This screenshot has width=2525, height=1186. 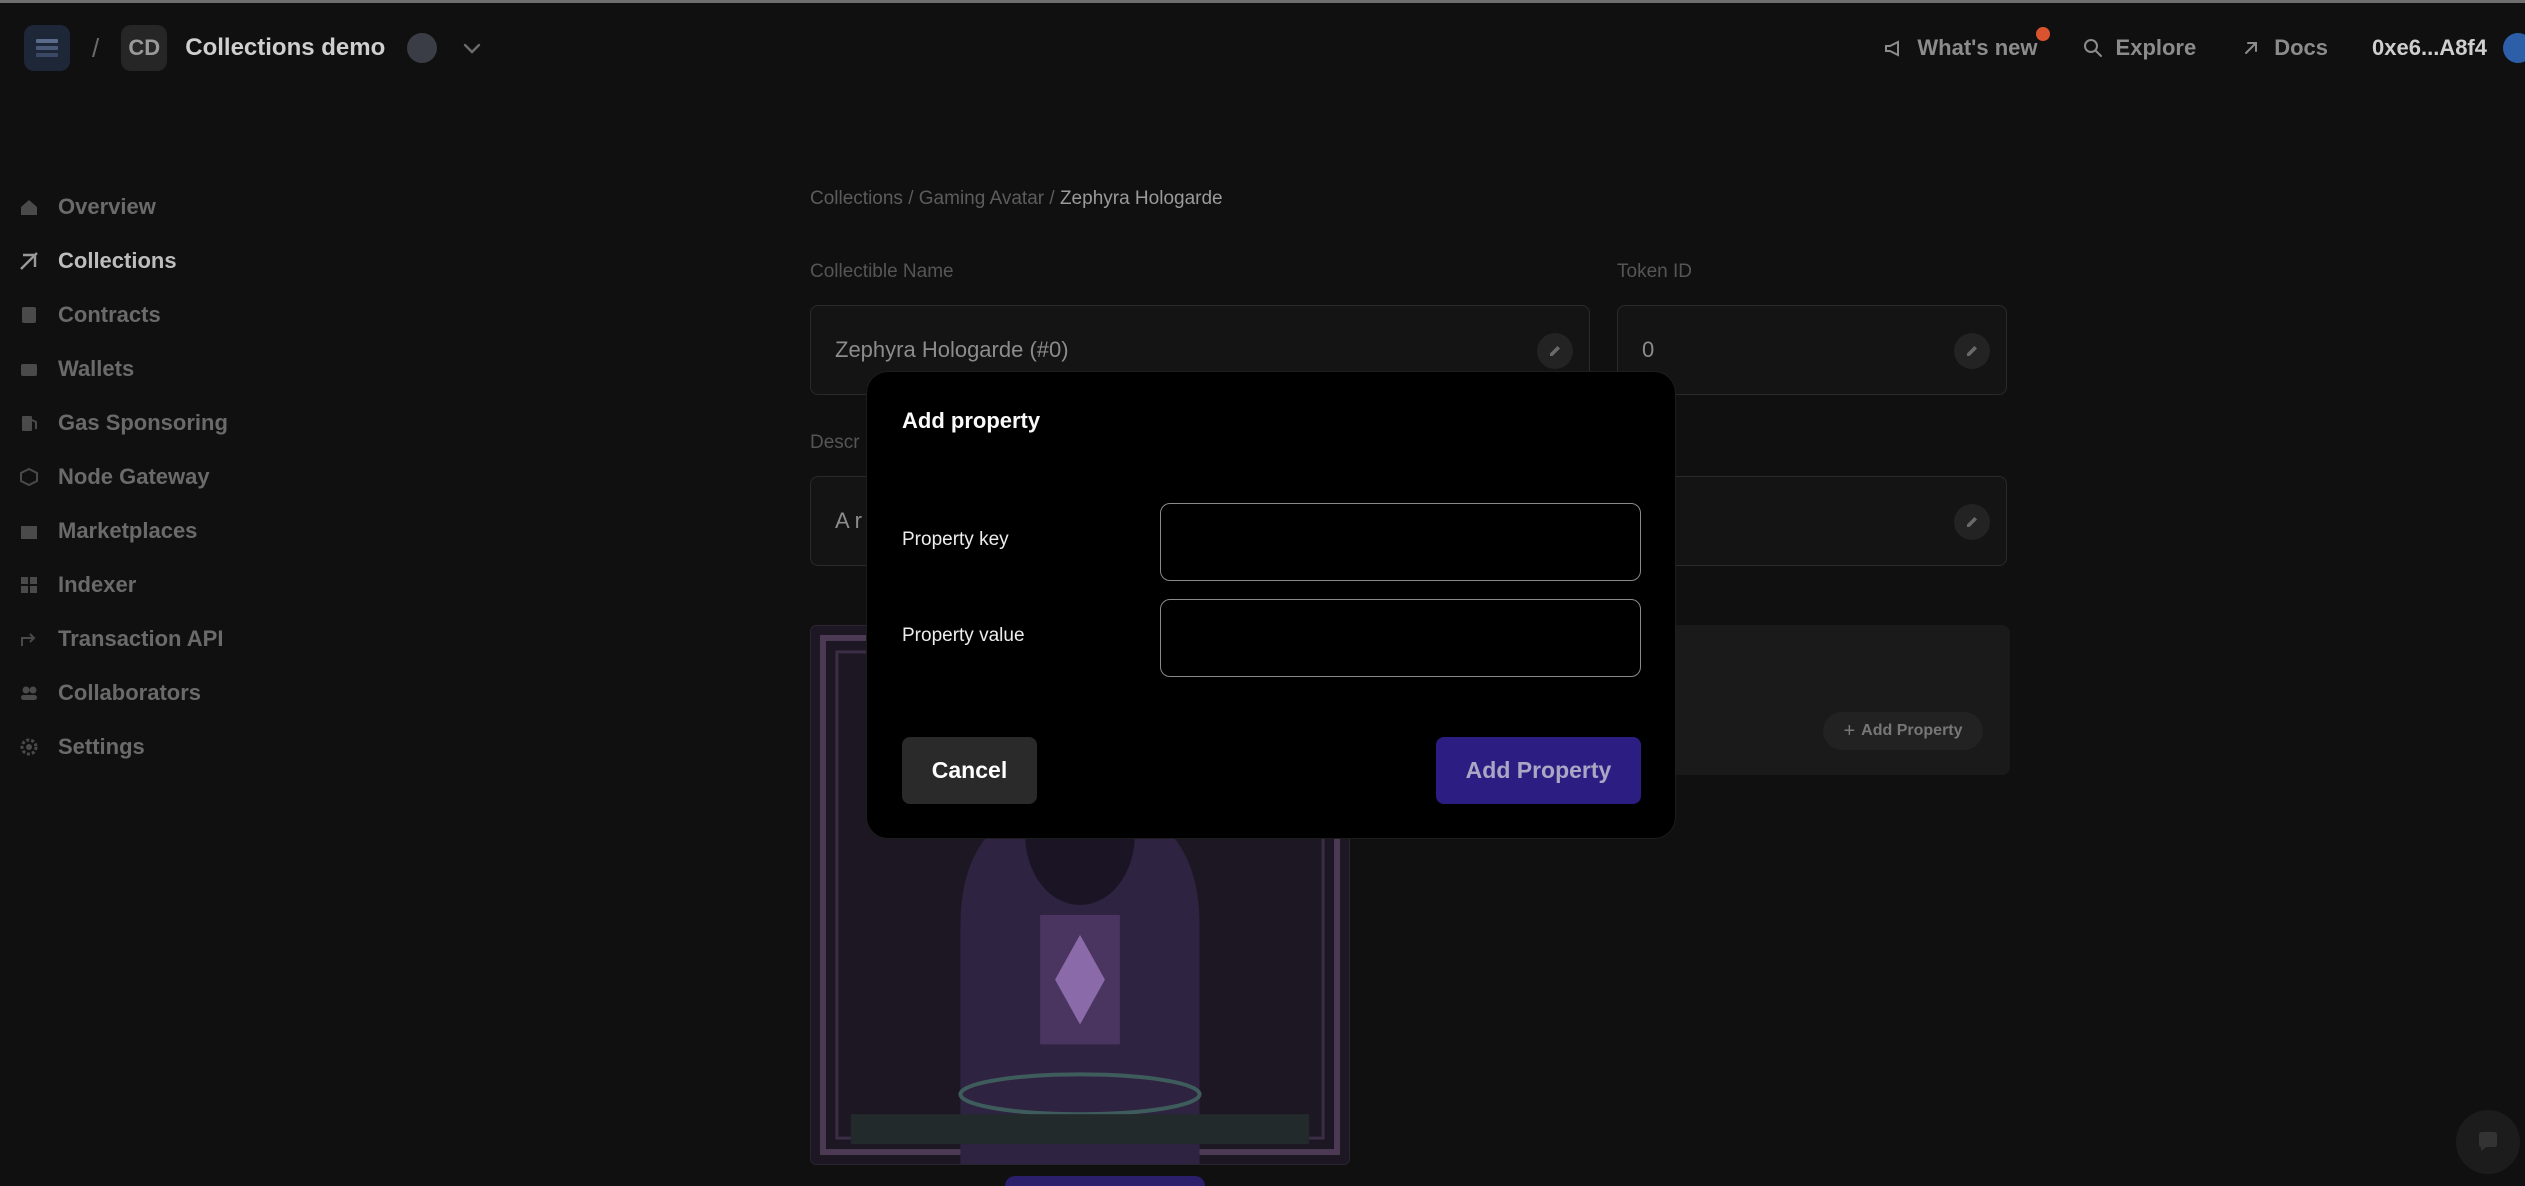 I want to click on chat-button, so click(x=2488, y=1142).